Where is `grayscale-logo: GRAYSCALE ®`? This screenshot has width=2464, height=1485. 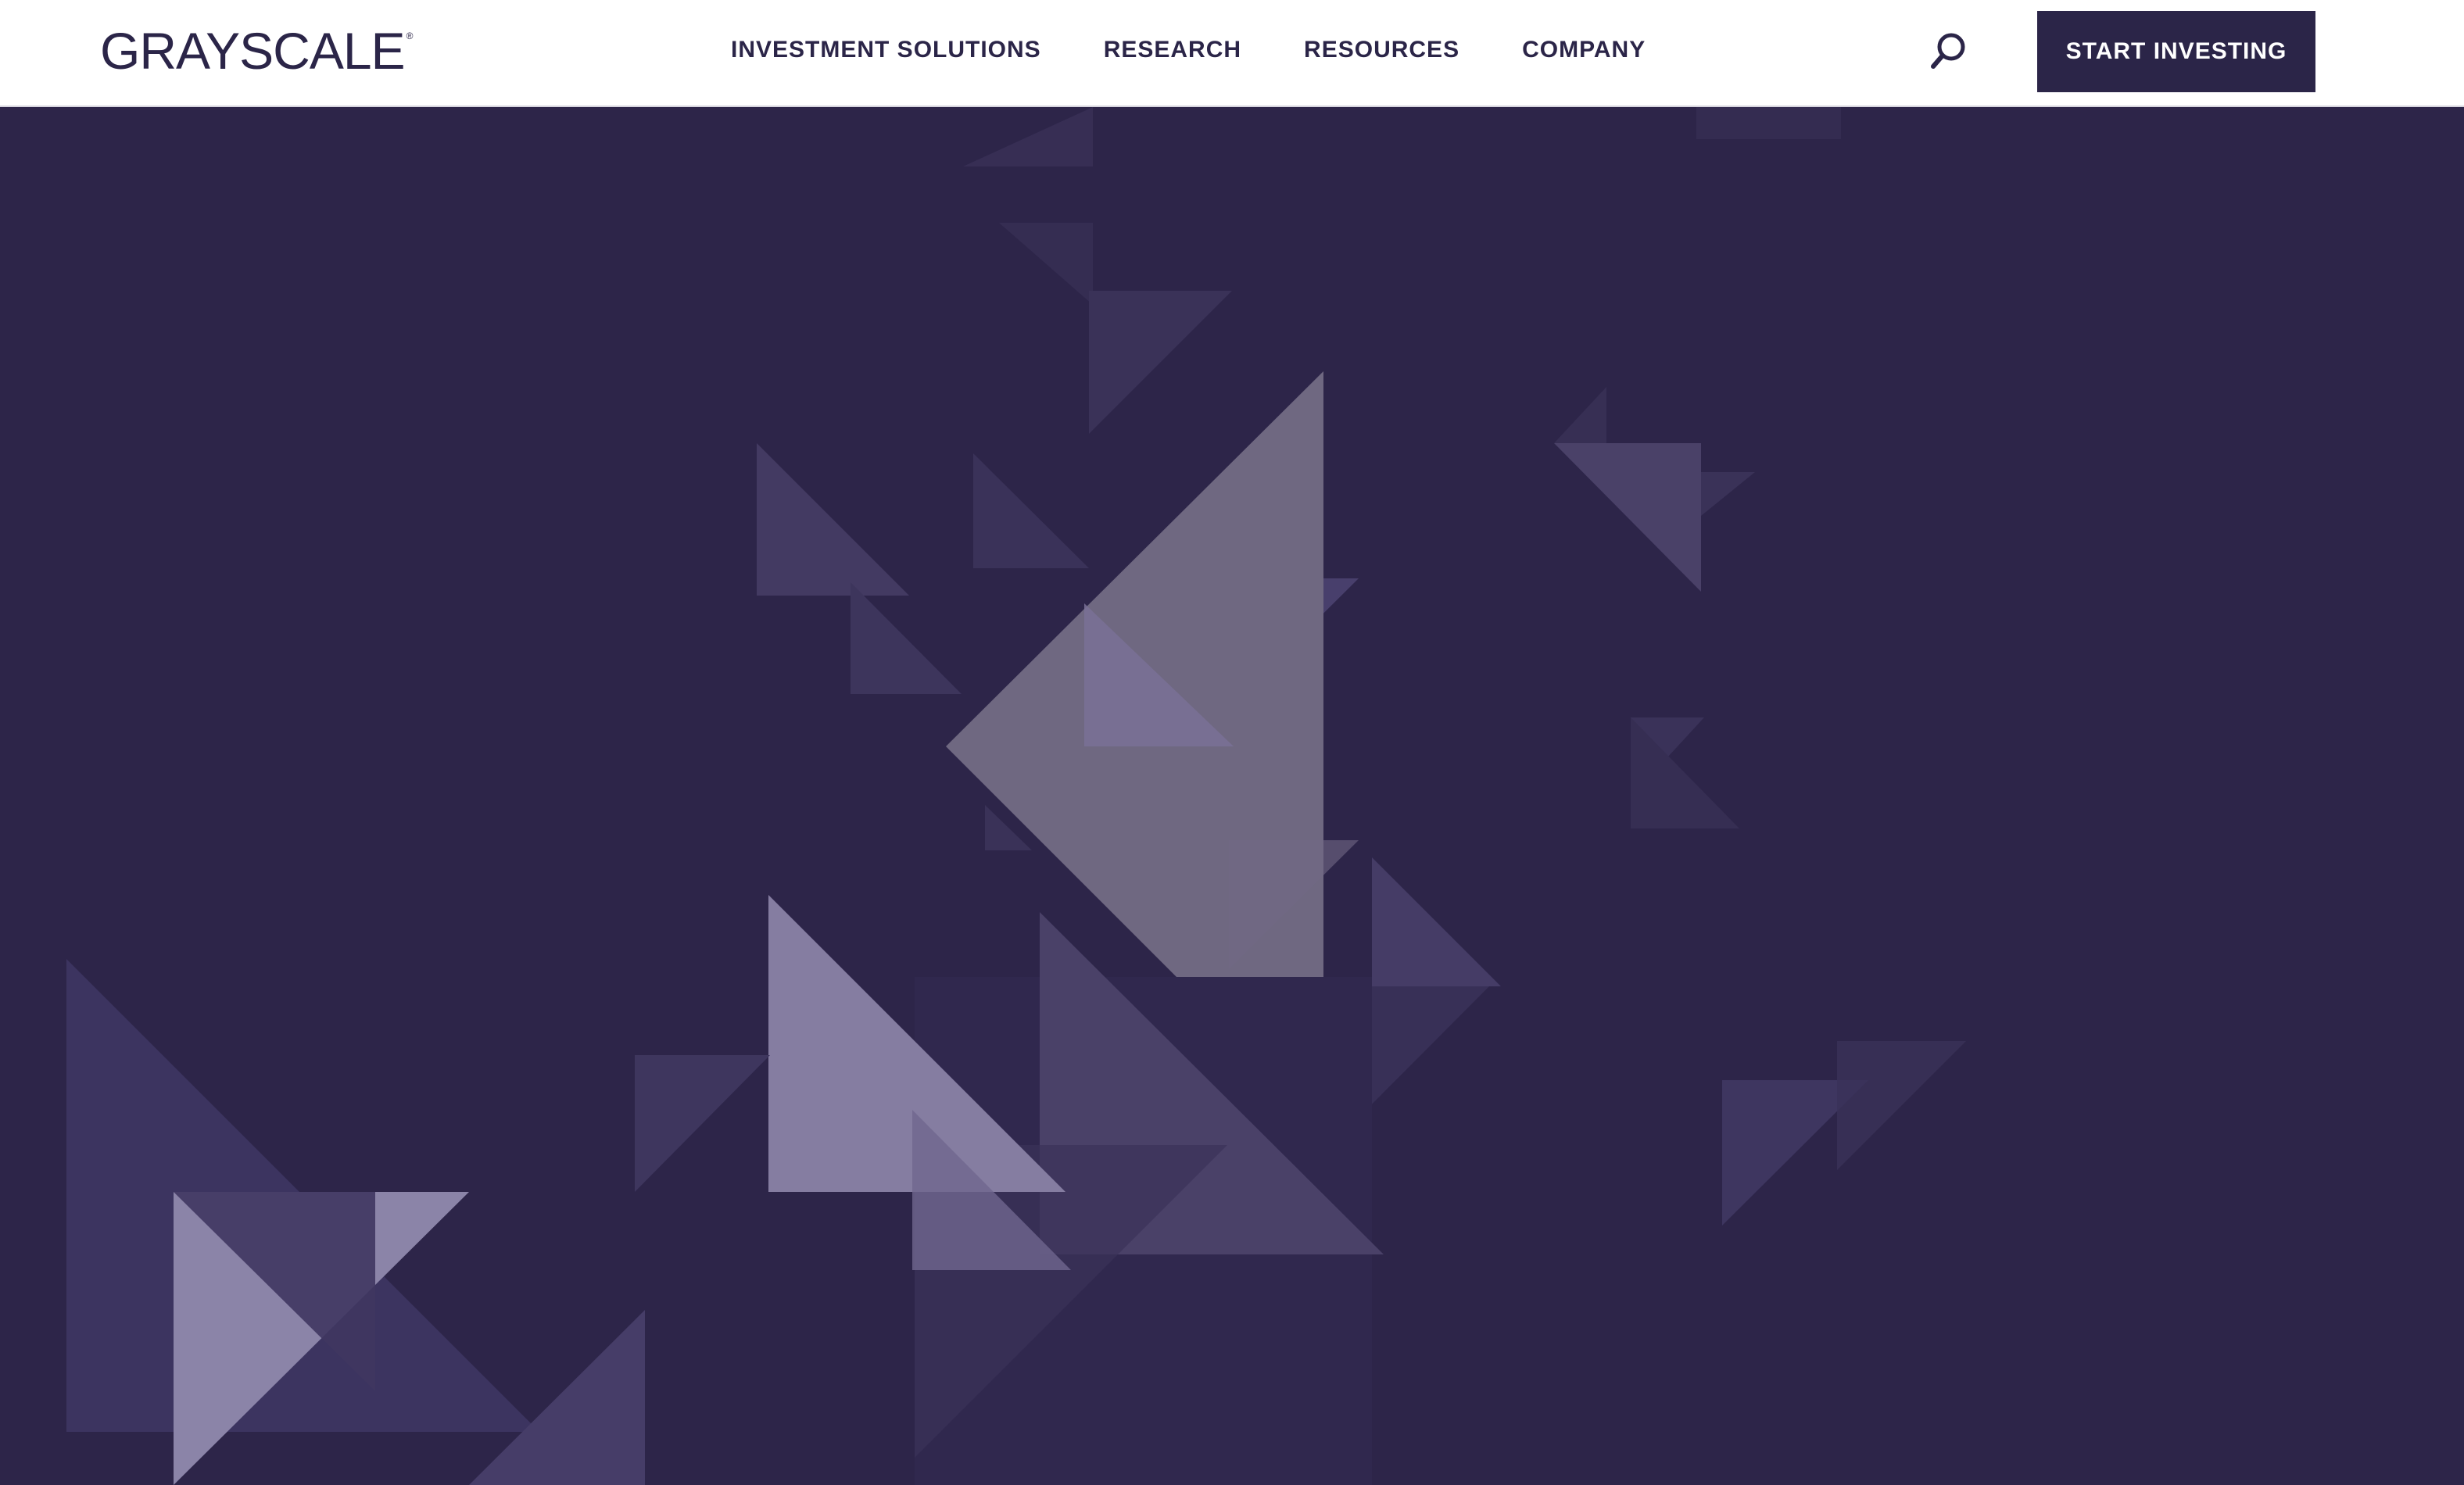 grayscale-logo: GRAYSCALE ® is located at coordinates (257, 51).